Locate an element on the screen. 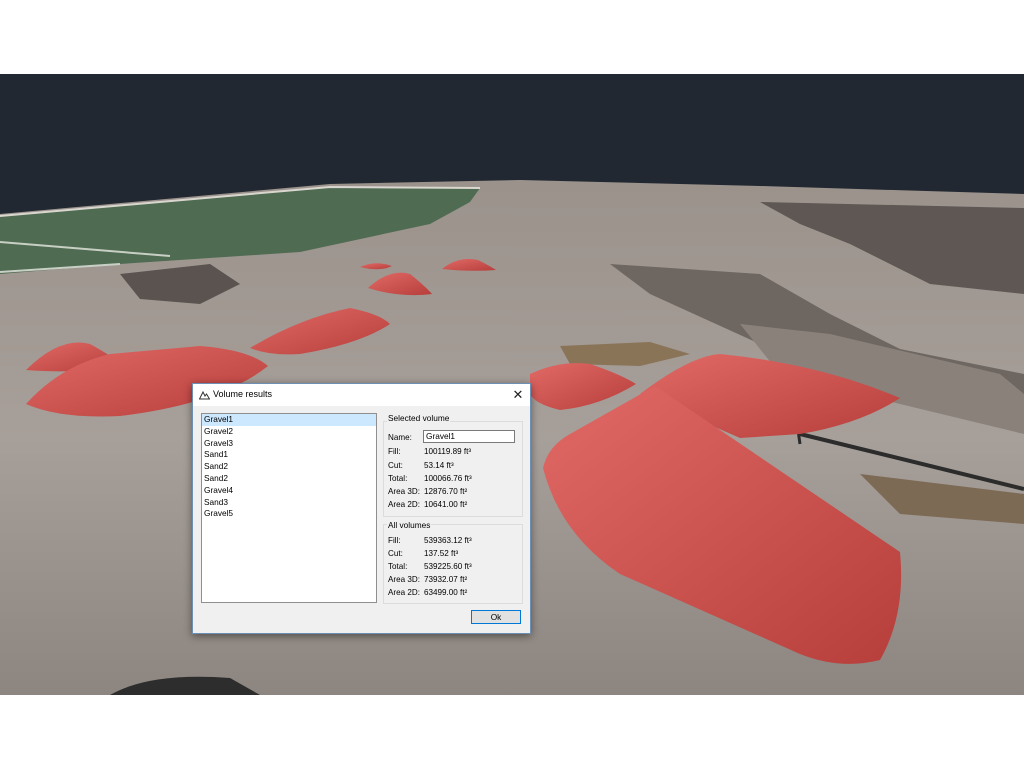  mountains-icon is located at coordinates (204, 395).